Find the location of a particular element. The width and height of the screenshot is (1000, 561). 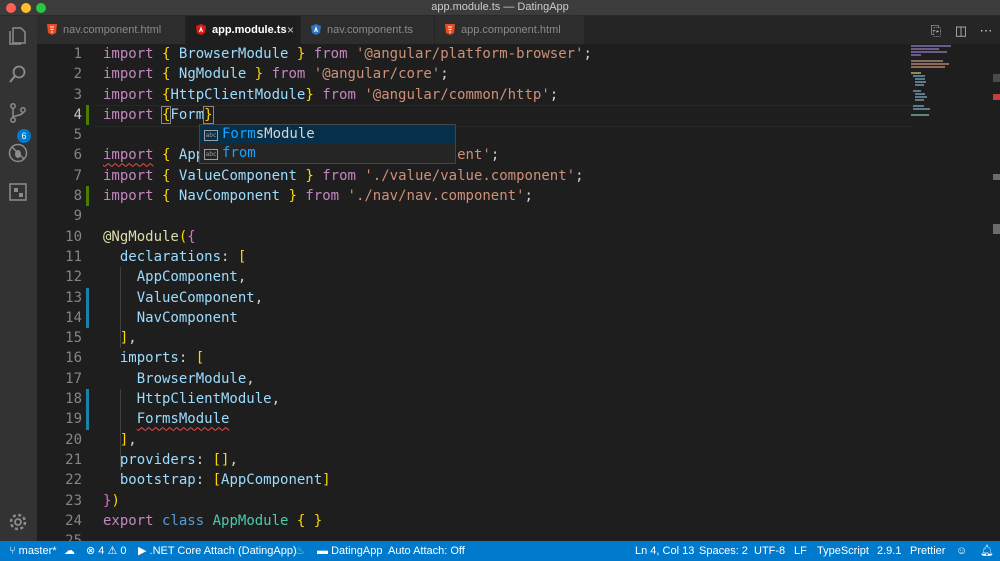

suggestion-item: abc from is located at coordinates (327, 153).